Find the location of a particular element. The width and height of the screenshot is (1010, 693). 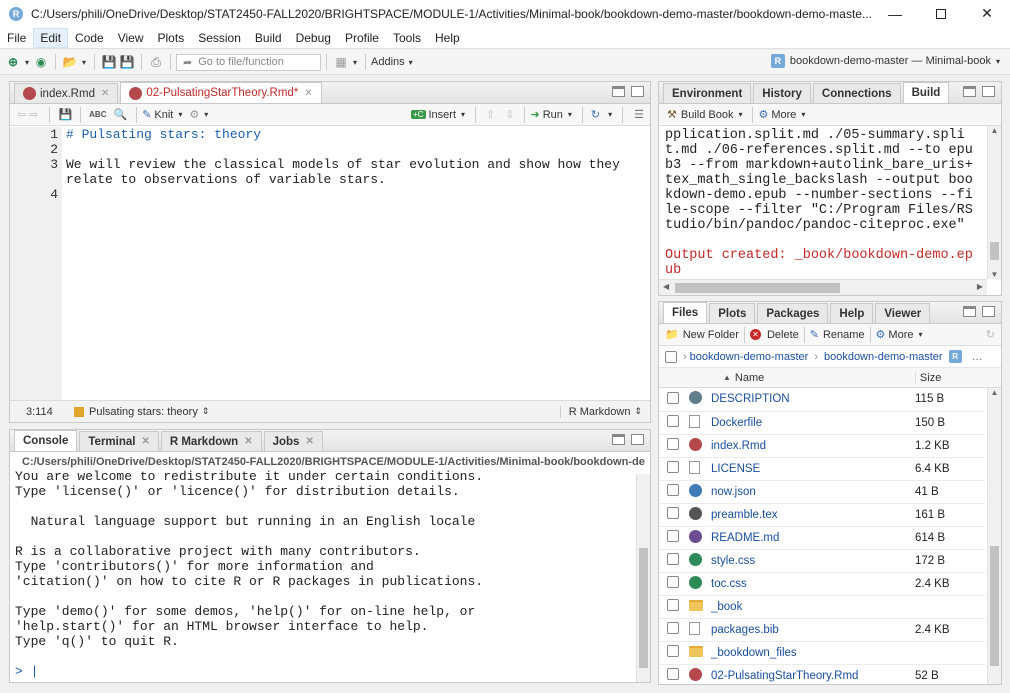

new-folder-button: New Folder is located at coordinates (711, 335).